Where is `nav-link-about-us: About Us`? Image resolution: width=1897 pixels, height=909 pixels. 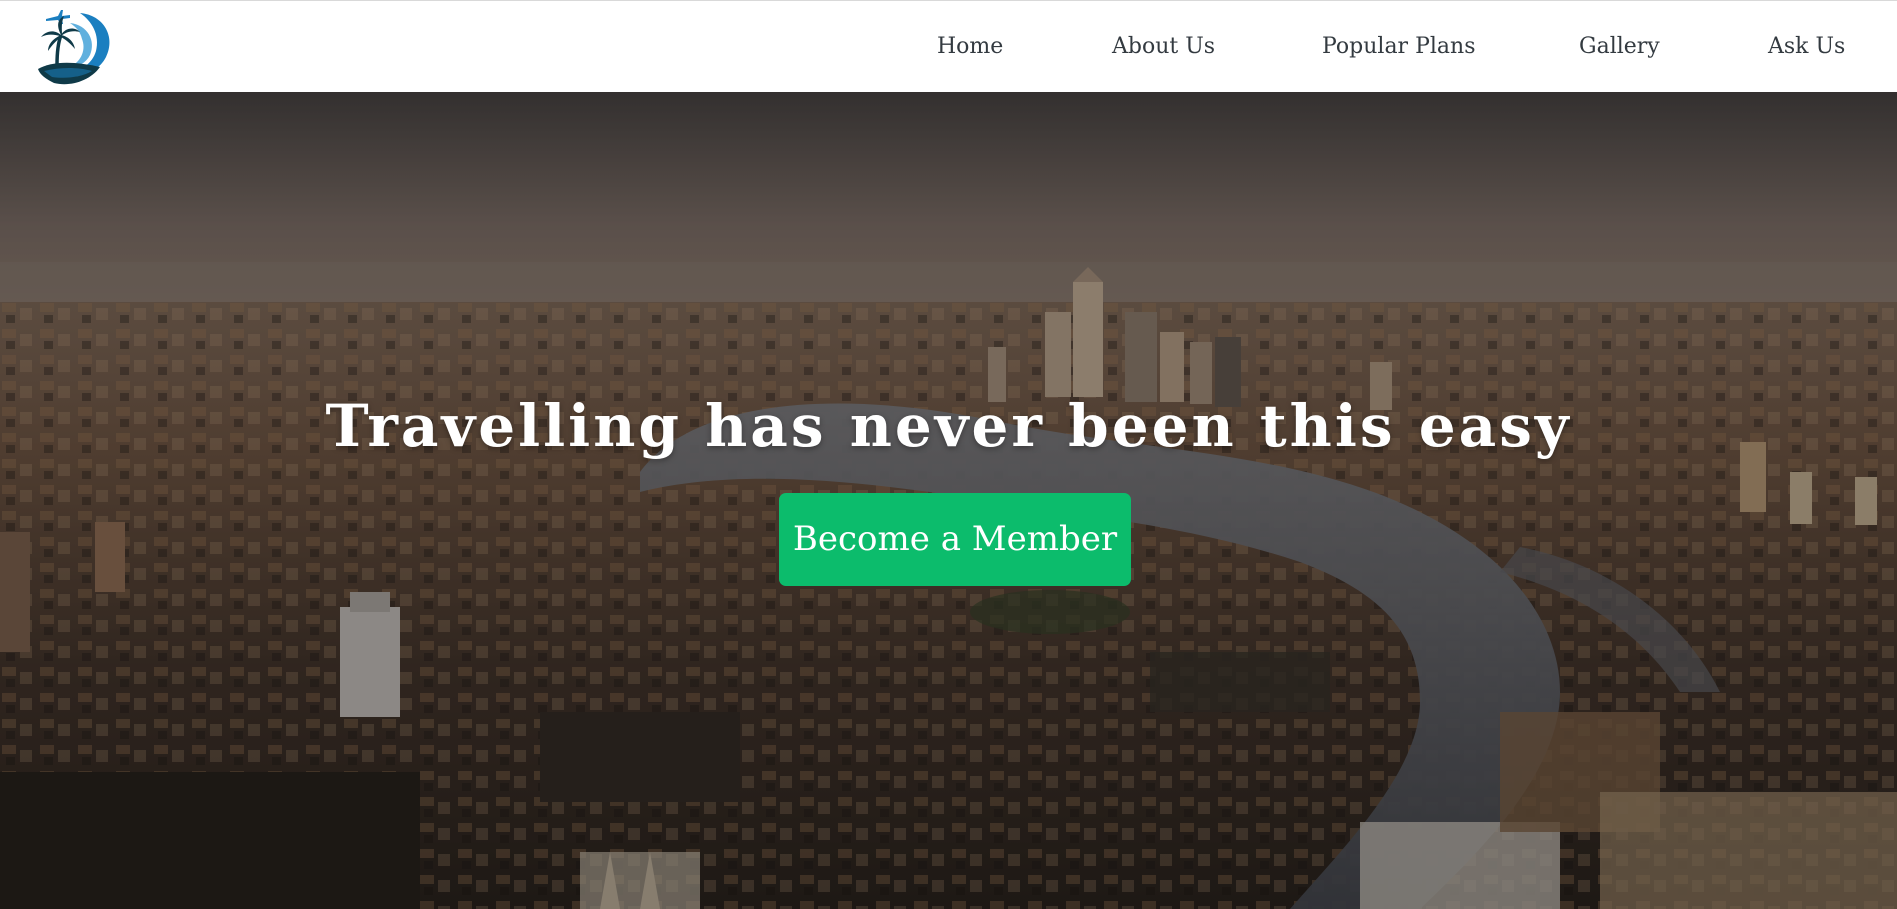
nav-link-about-us: About Us is located at coordinates (1163, 46).